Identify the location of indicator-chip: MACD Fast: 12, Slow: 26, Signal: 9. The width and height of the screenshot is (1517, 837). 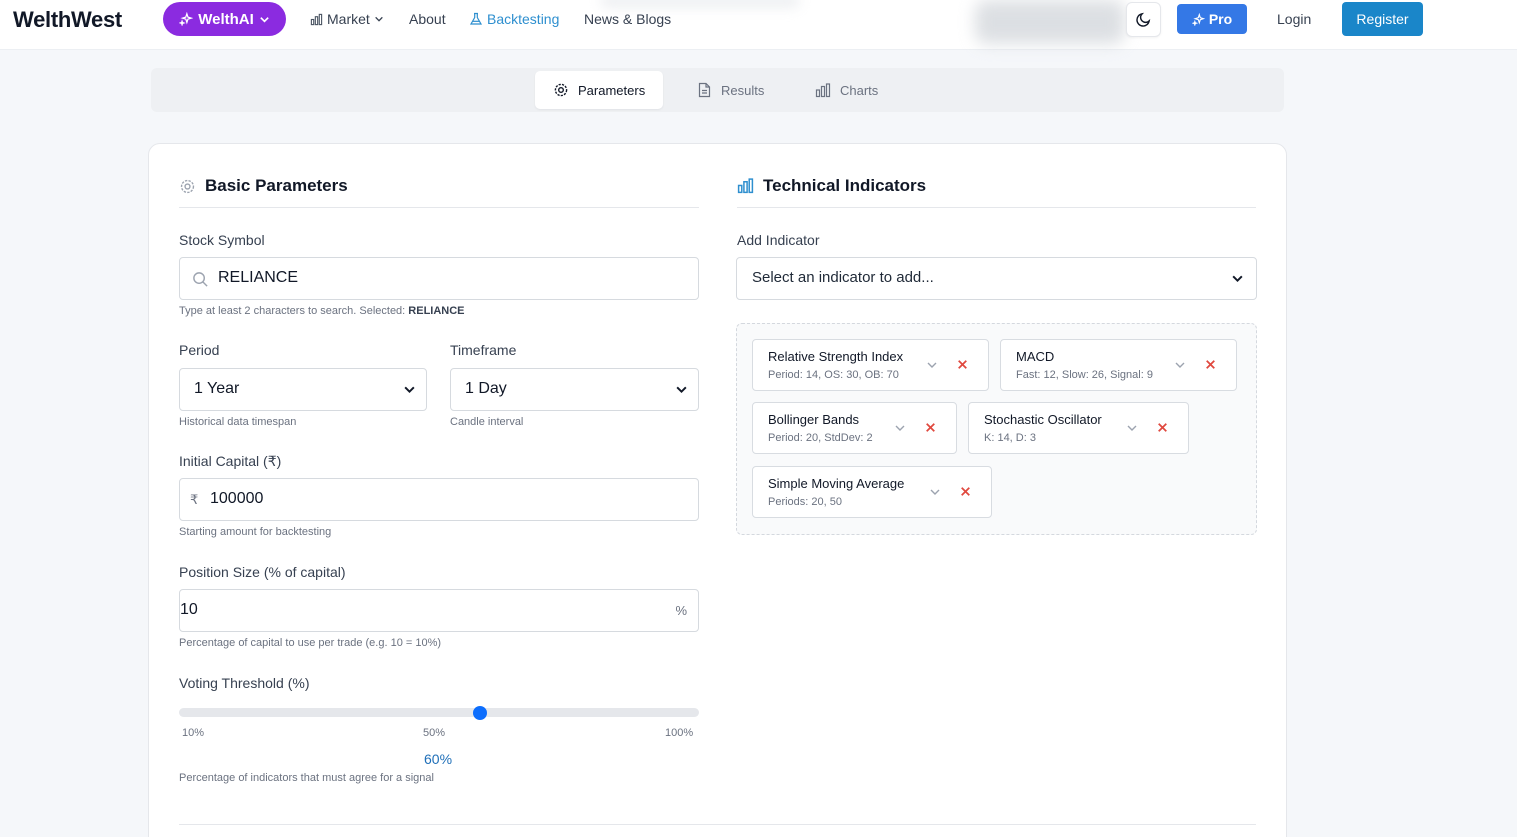
(1118, 365).